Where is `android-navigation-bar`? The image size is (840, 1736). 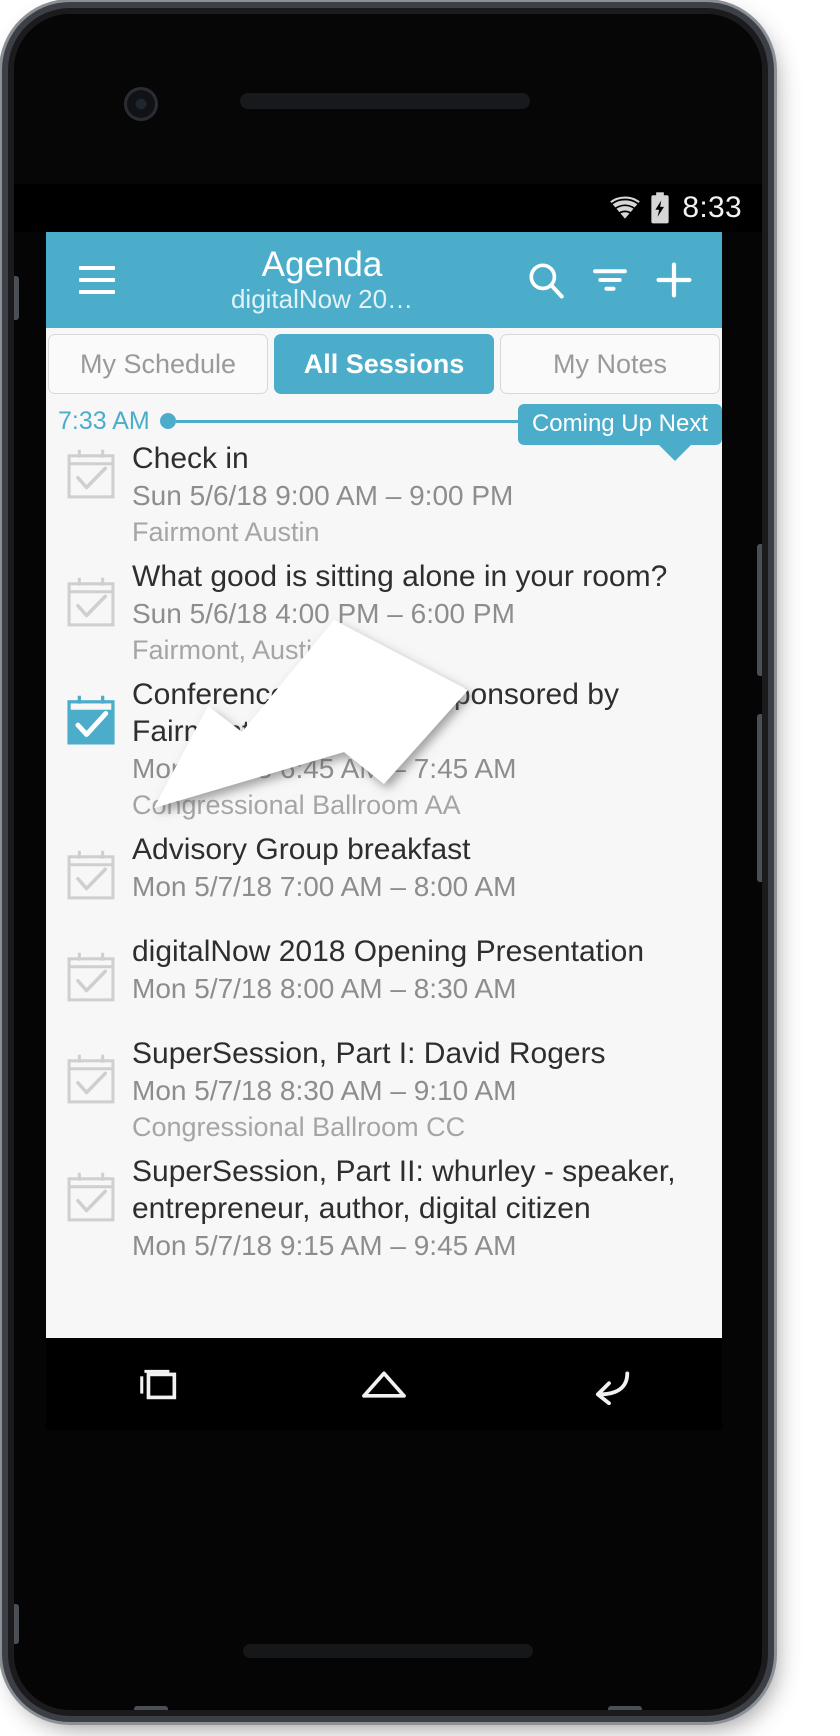 android-navigation-bar is located at coordinates (384, 1384).